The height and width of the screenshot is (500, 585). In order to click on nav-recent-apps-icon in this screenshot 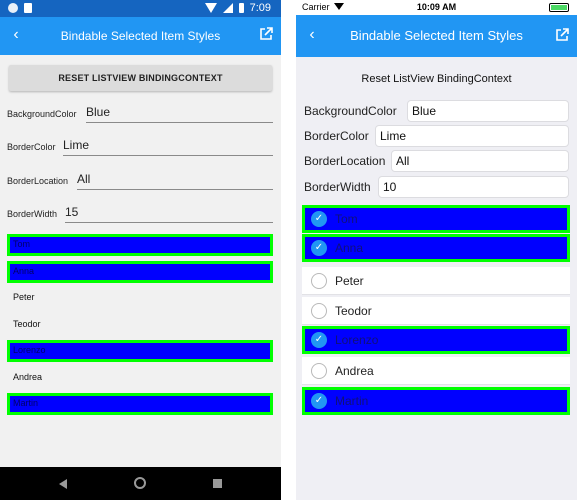, I will do `click(217, 483)`.